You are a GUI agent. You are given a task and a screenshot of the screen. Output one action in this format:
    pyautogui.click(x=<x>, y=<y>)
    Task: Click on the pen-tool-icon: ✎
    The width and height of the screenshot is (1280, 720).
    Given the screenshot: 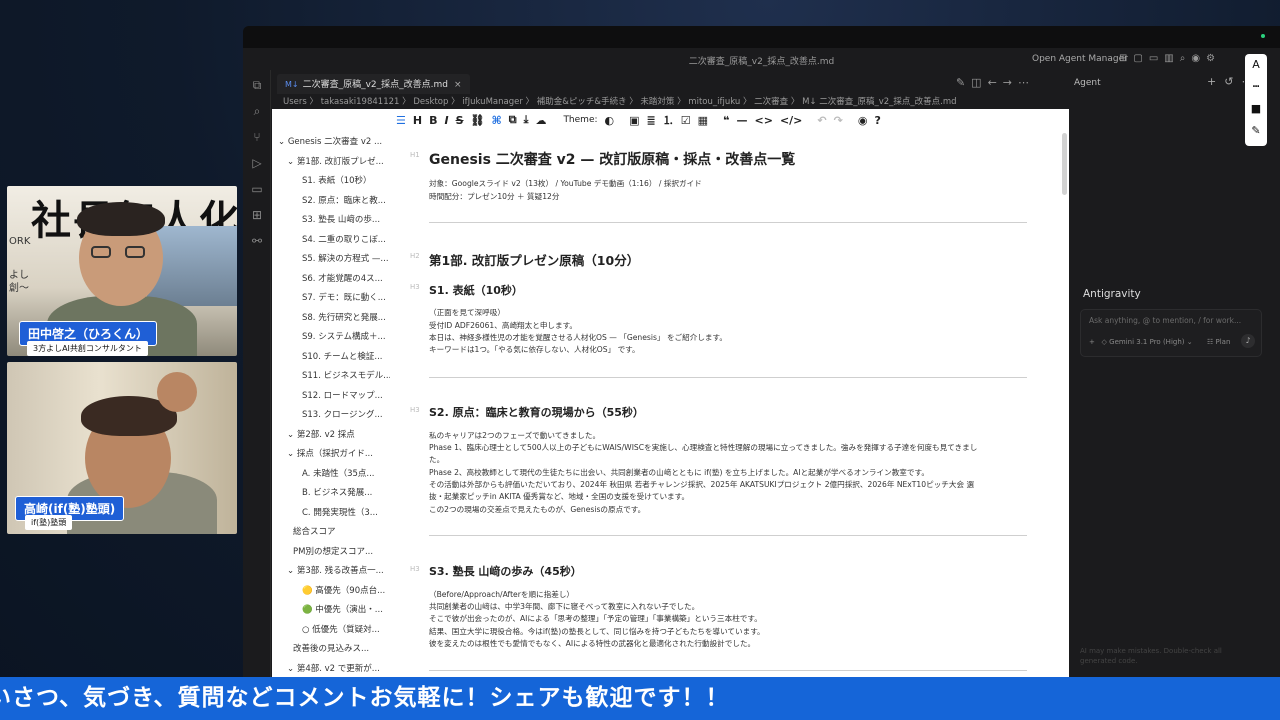 What is the action you would take?
    pyautogui.click(x=1256, y=131)
    